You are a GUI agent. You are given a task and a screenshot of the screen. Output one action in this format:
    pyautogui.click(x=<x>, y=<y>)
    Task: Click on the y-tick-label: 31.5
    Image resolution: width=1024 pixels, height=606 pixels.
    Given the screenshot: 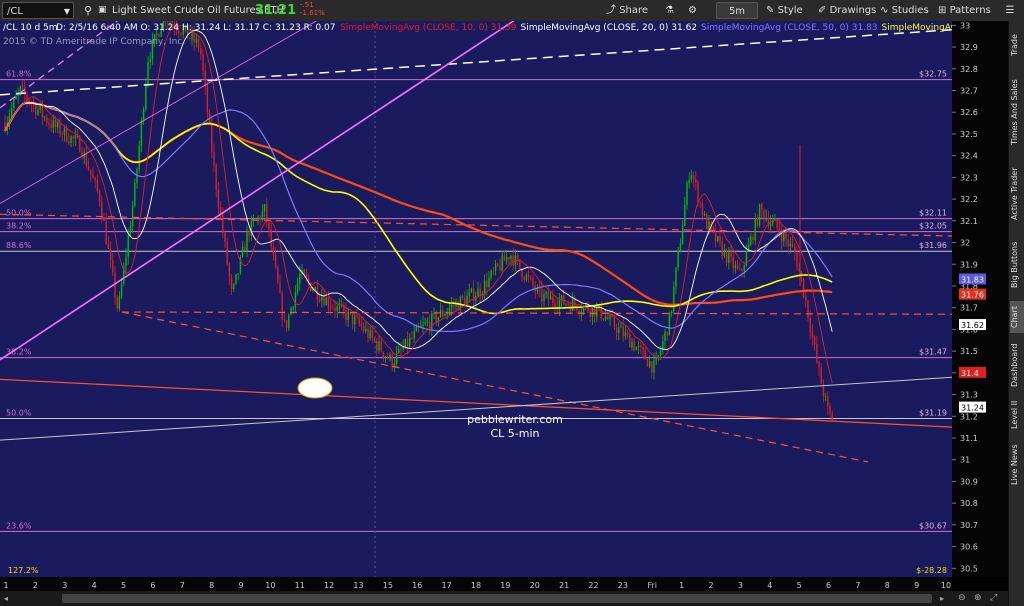 What is the action you would take?
    pyautogui.click(x=969, y=351)
    